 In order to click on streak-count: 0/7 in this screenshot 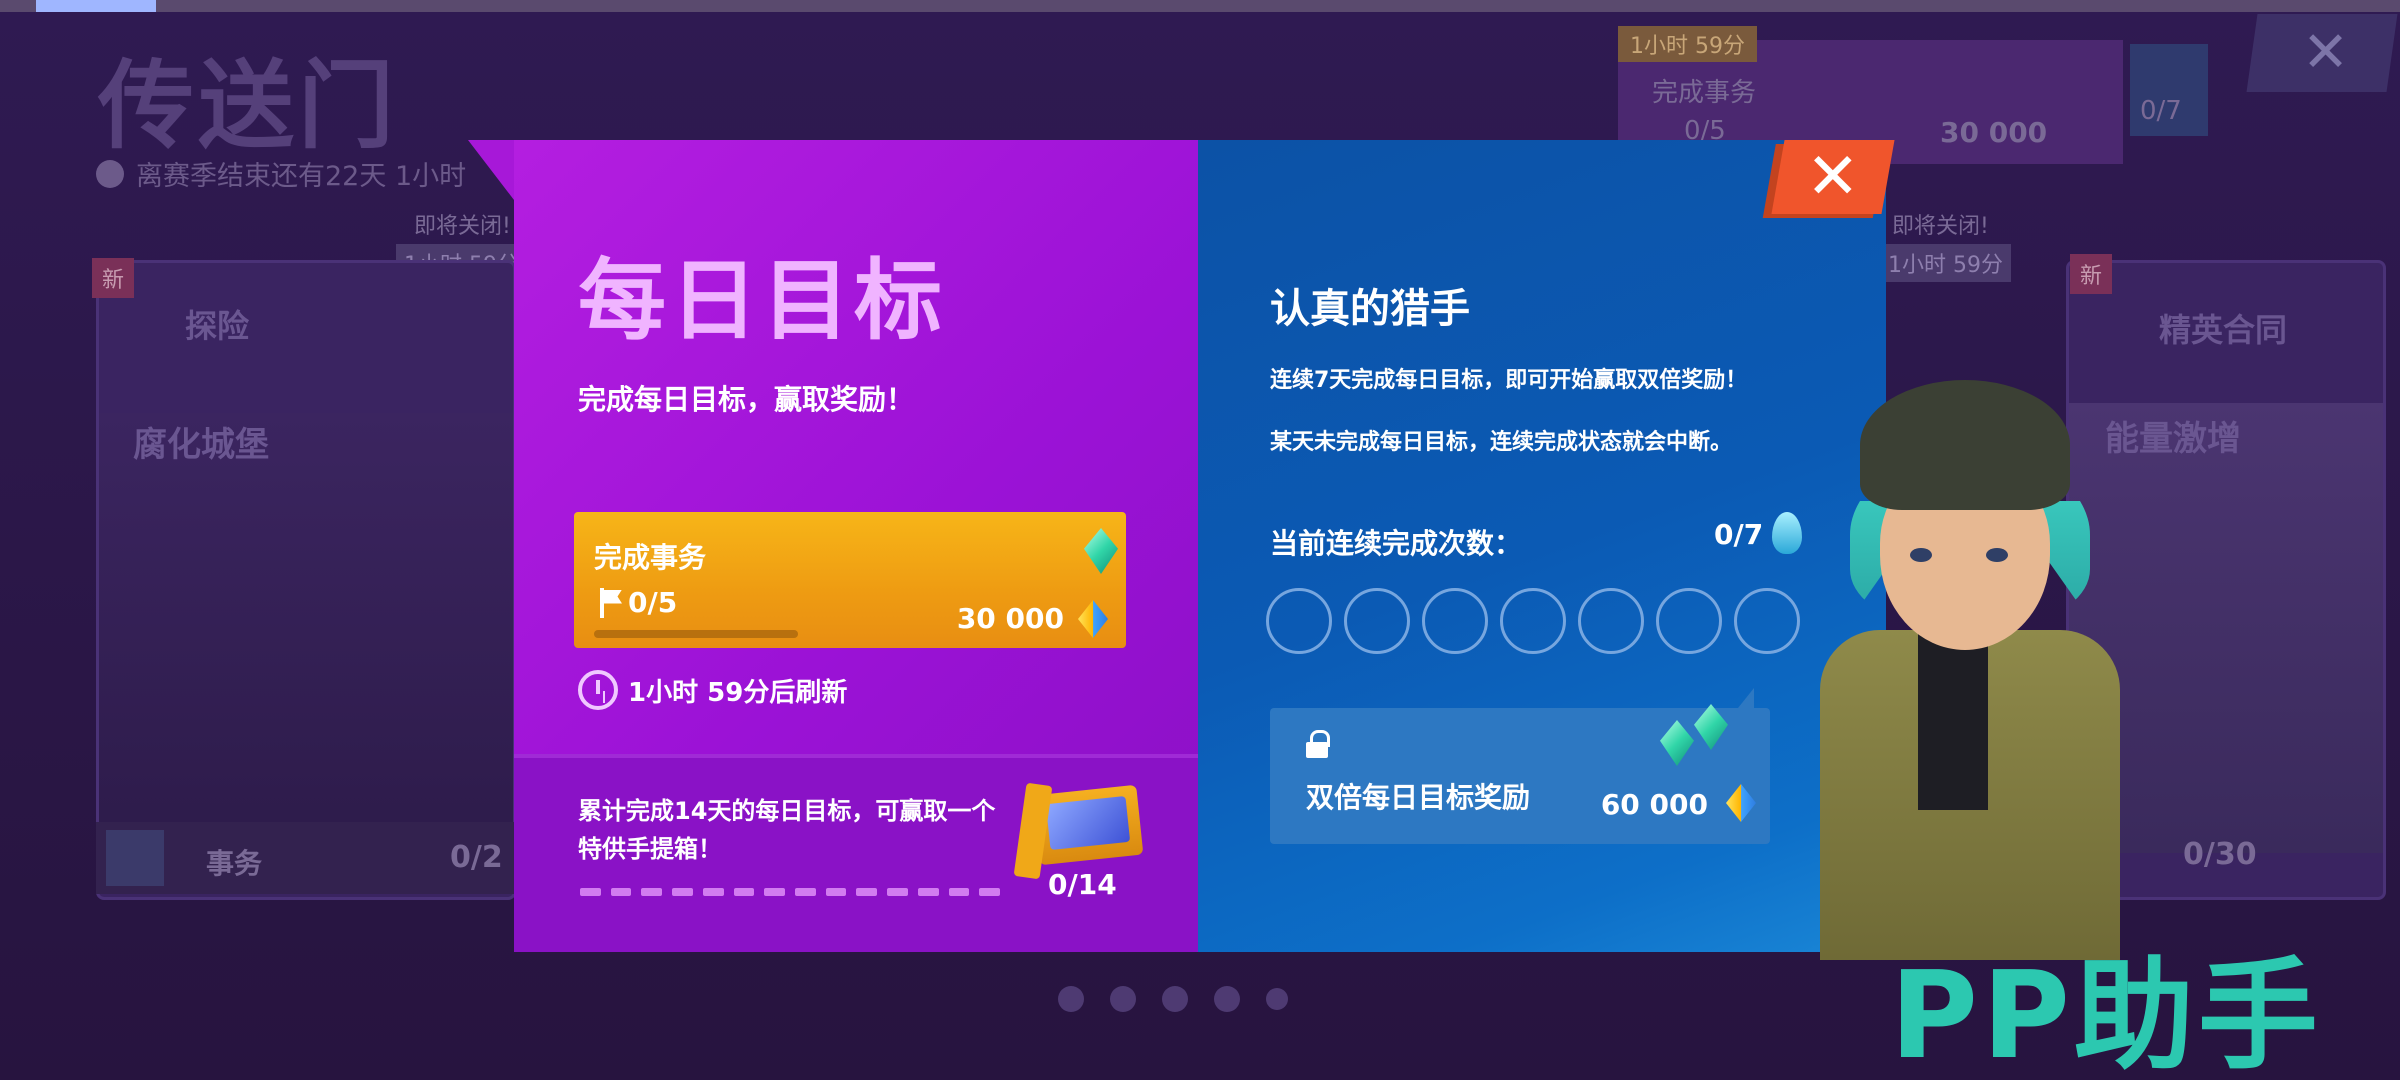, I will do `click(1739, 534)`.